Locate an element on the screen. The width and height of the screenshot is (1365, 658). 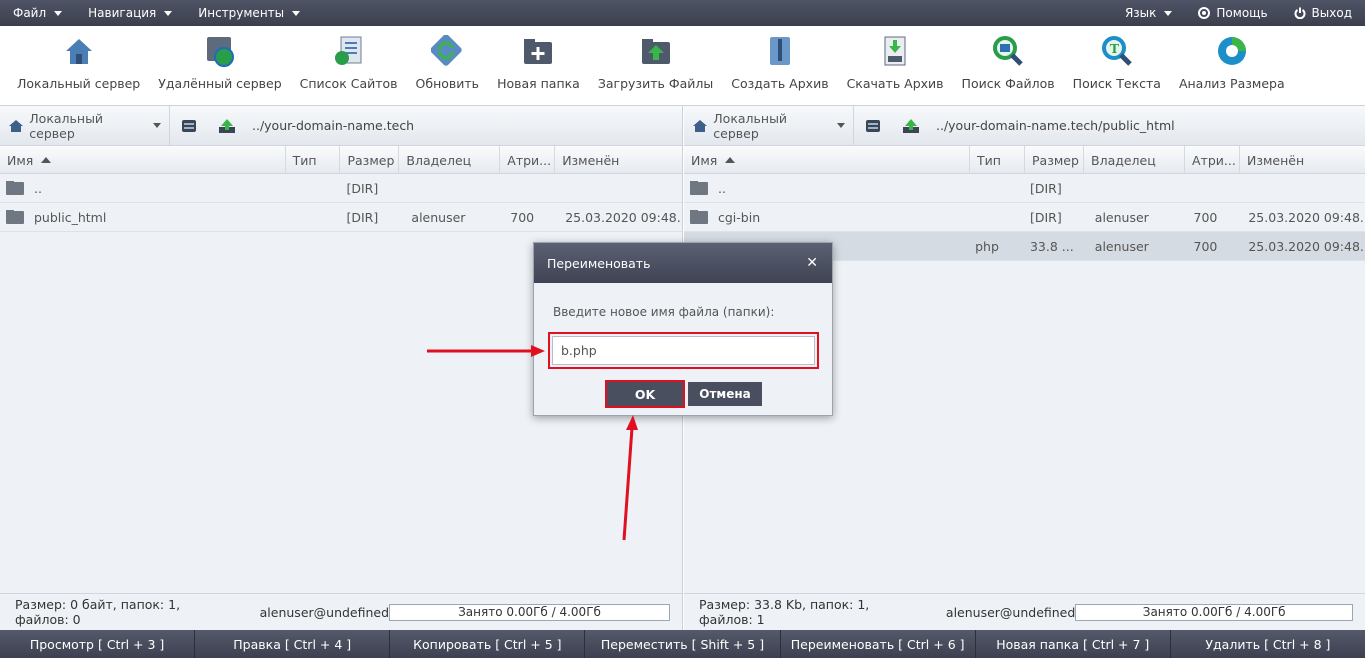
file-size: [DIR] is located at coordinates (1045, 188).